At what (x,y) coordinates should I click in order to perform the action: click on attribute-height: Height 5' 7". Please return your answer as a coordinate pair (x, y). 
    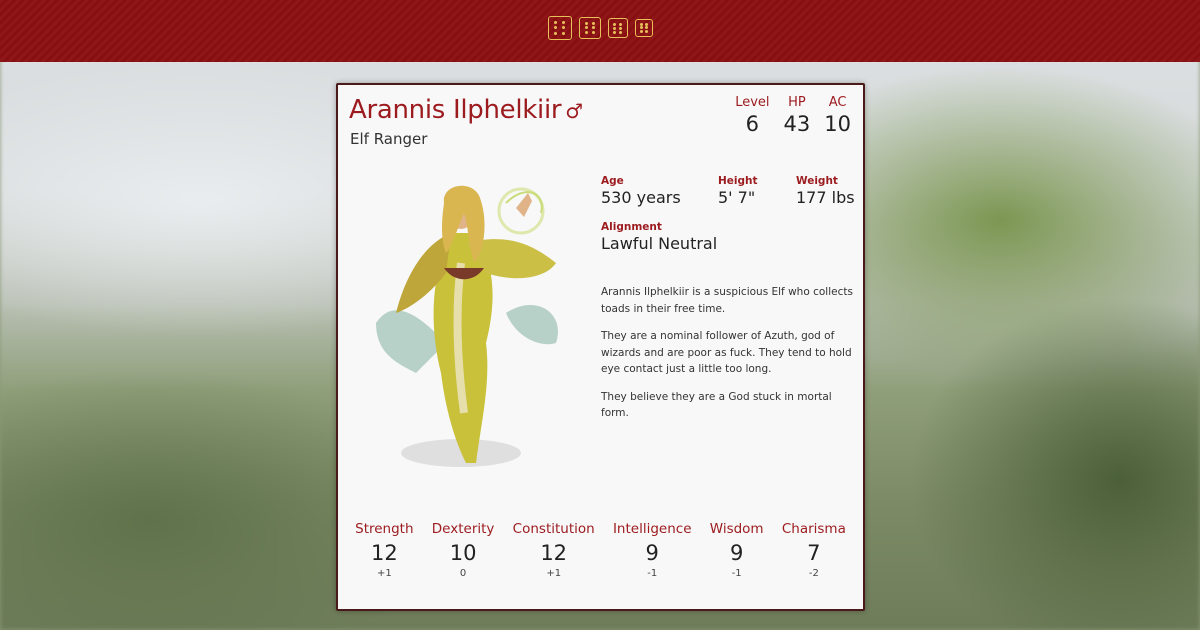
    Looking at the image, I should click on (738, 191).